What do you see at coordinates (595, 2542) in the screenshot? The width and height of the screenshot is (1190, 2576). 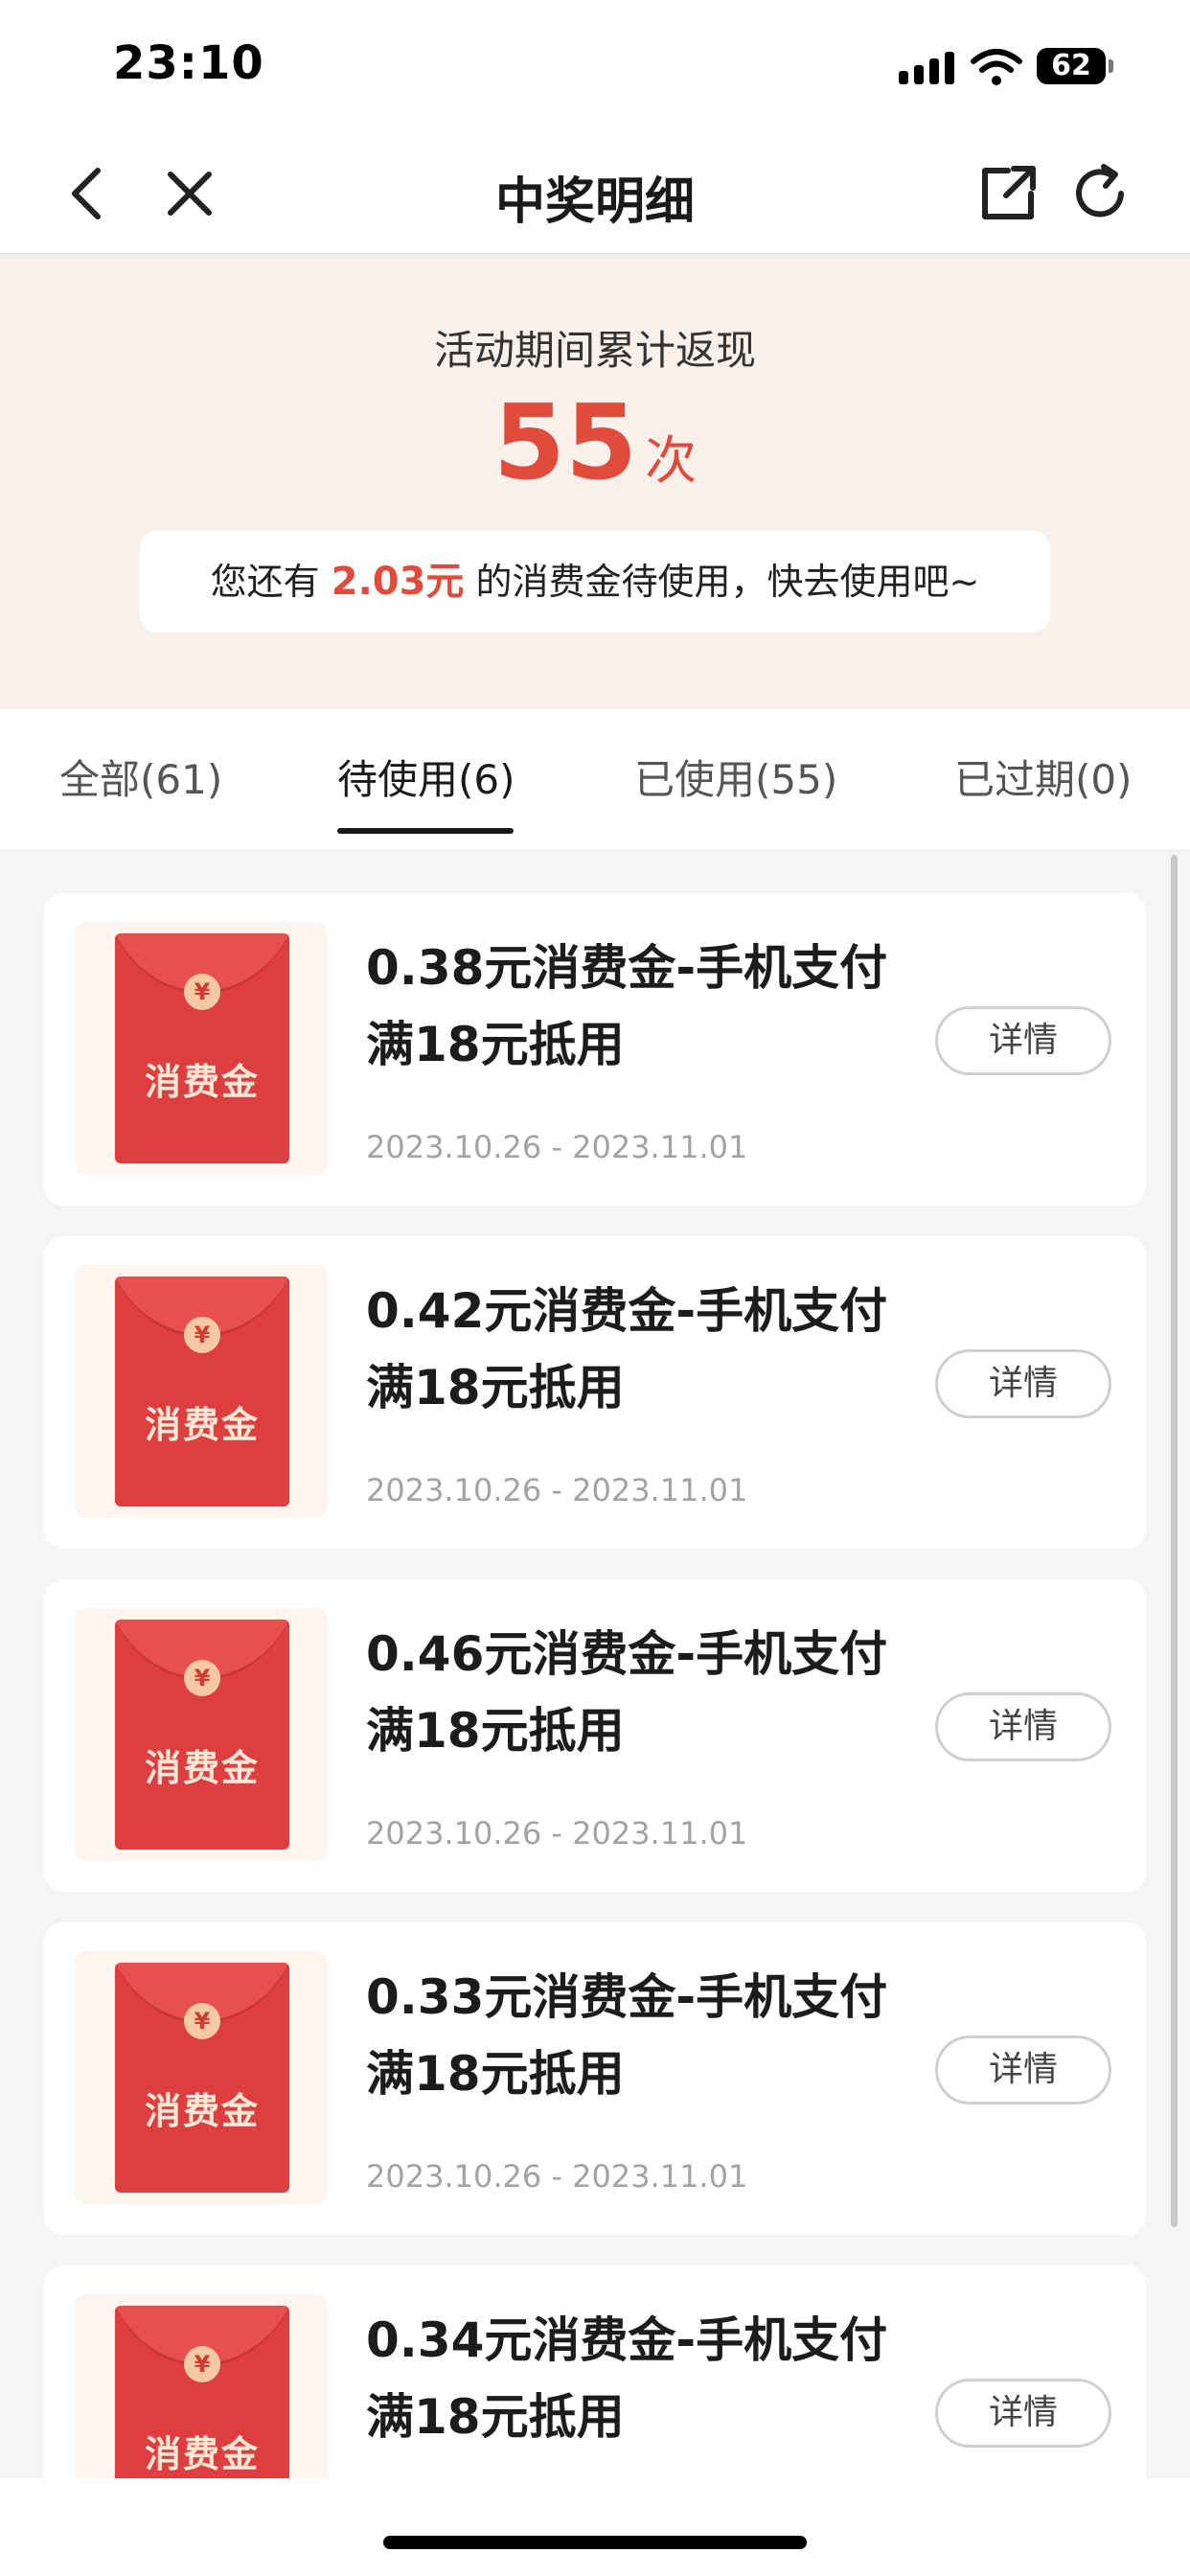 I see `home-indicator` at bounding box center [595, 2542].